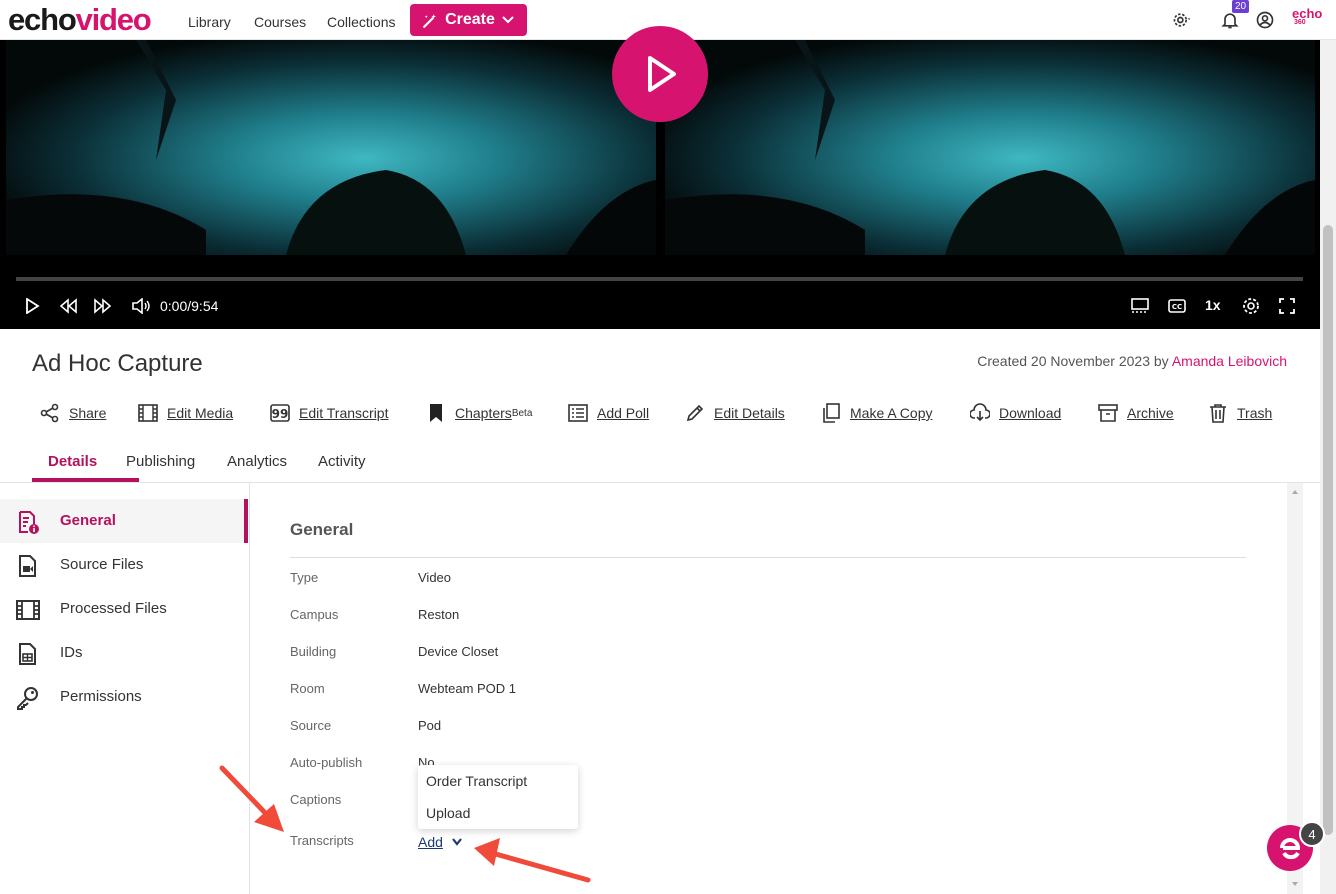 This screenshot has height=894, width=1336. Describe the element at coordinates (124, 609) in the screenshot. I see `sidebar-item-processed-files: Processed Files` at that location.